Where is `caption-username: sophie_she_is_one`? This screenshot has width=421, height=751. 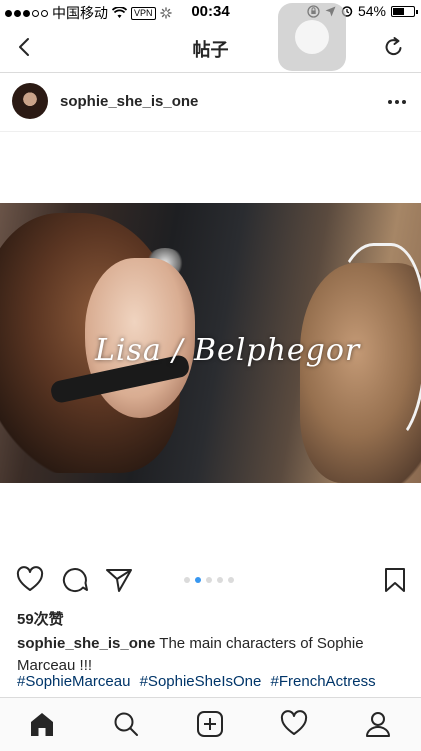
caption-username: sophie_she_is_one is located at coordinates (86, 643).